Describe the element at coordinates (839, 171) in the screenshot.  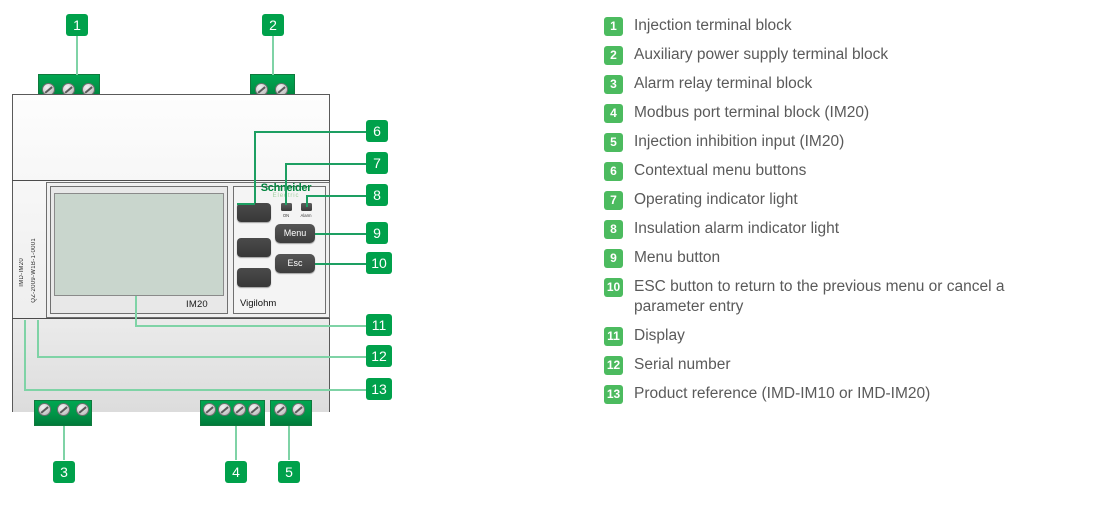
I see `legend-item: 6 Contextual menu buttons` at that location.